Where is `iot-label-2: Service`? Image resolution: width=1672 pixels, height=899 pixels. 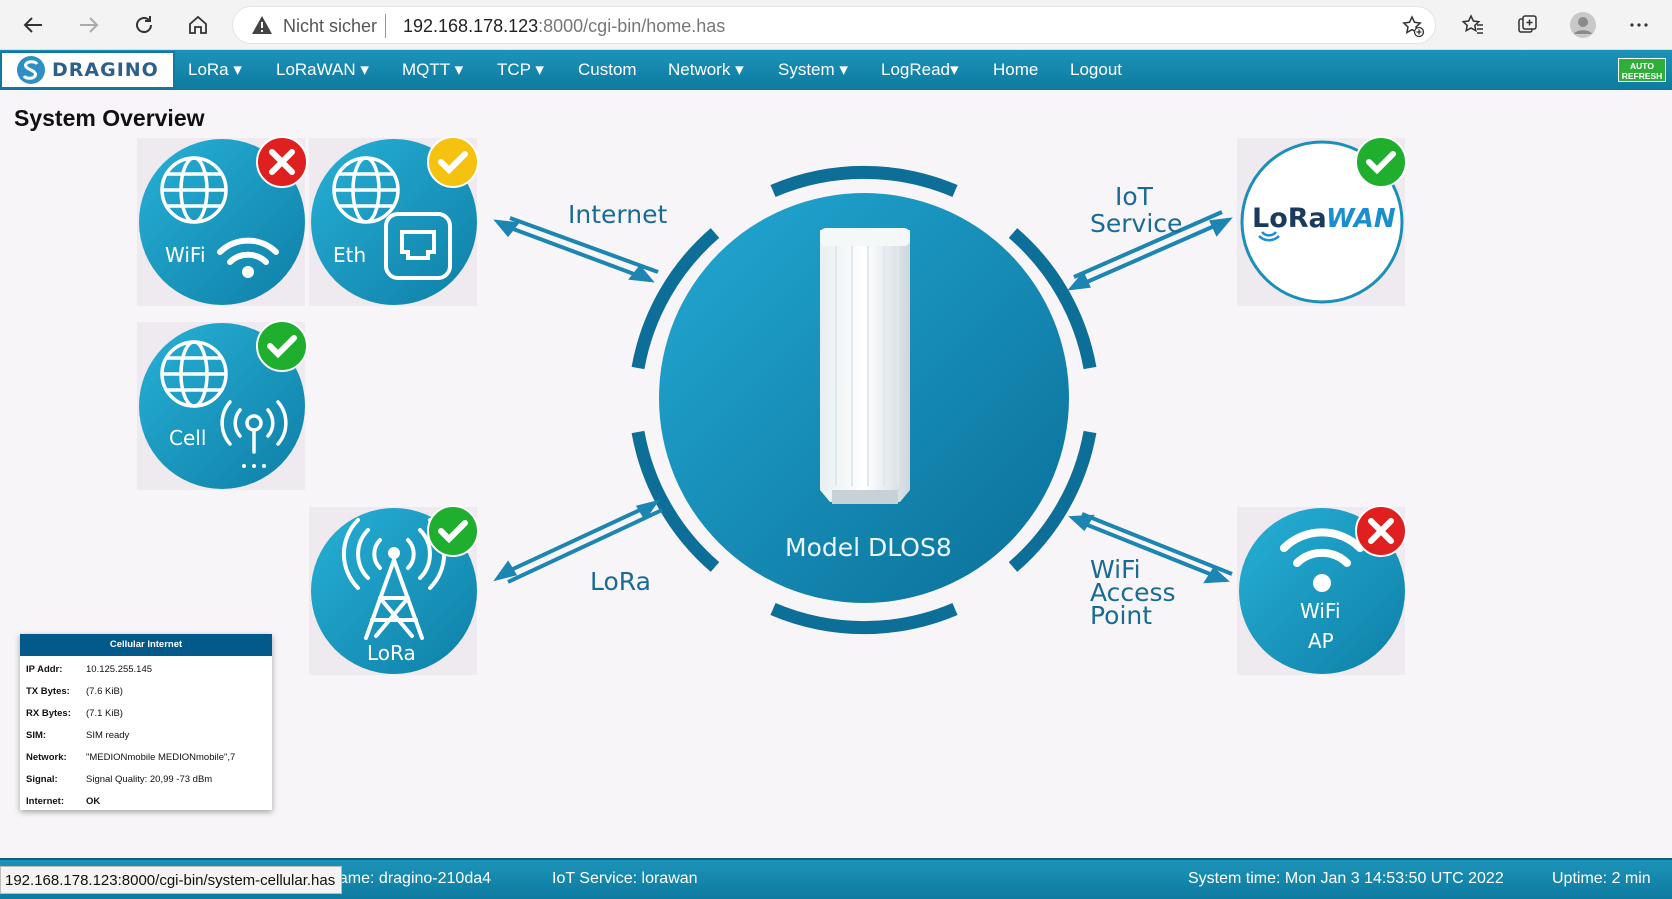 iot-label-2: Service is located at coordinates (1136, 223).